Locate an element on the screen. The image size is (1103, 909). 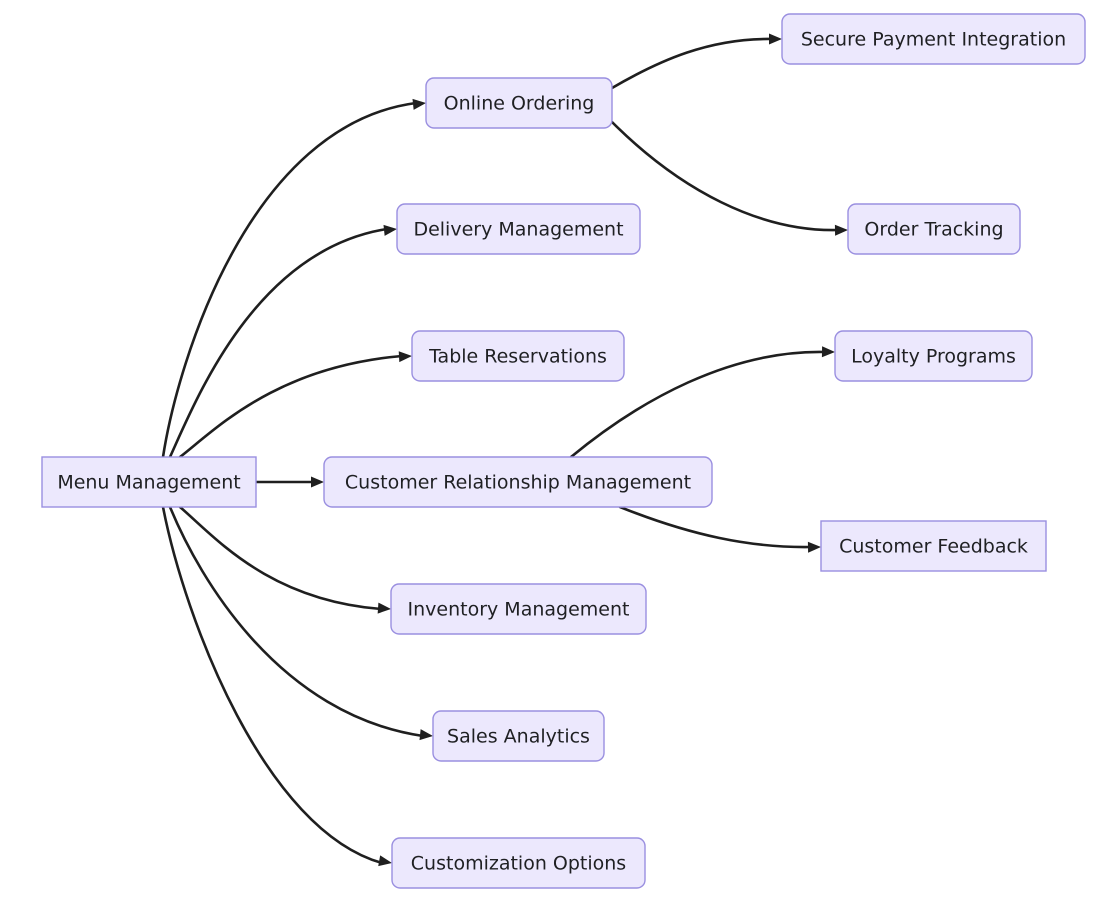
node-customer_relationship_management: Customer Relationship Management is located at coordinates (518, 482).